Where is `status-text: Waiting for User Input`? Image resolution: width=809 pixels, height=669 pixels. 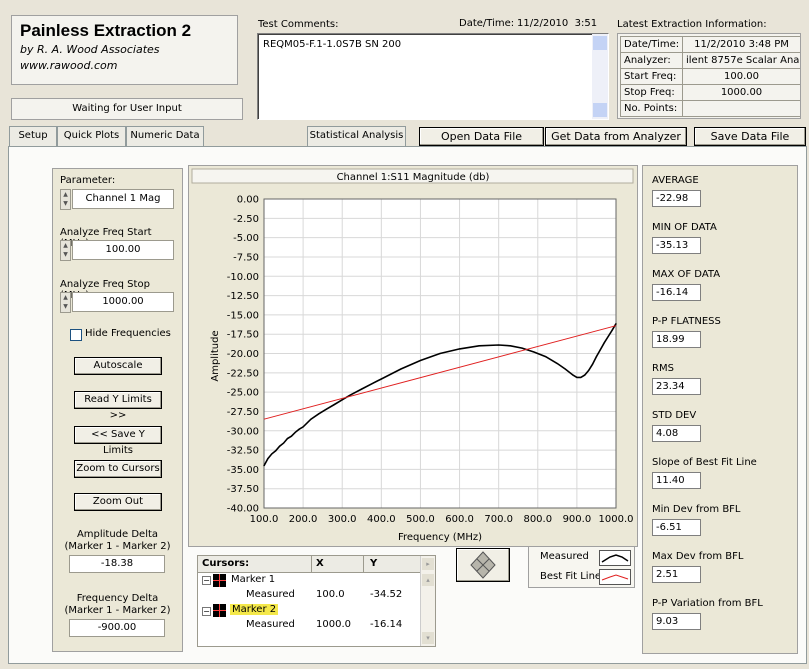 status-text: Waiting for User Input is located at coordinates (127, 108).